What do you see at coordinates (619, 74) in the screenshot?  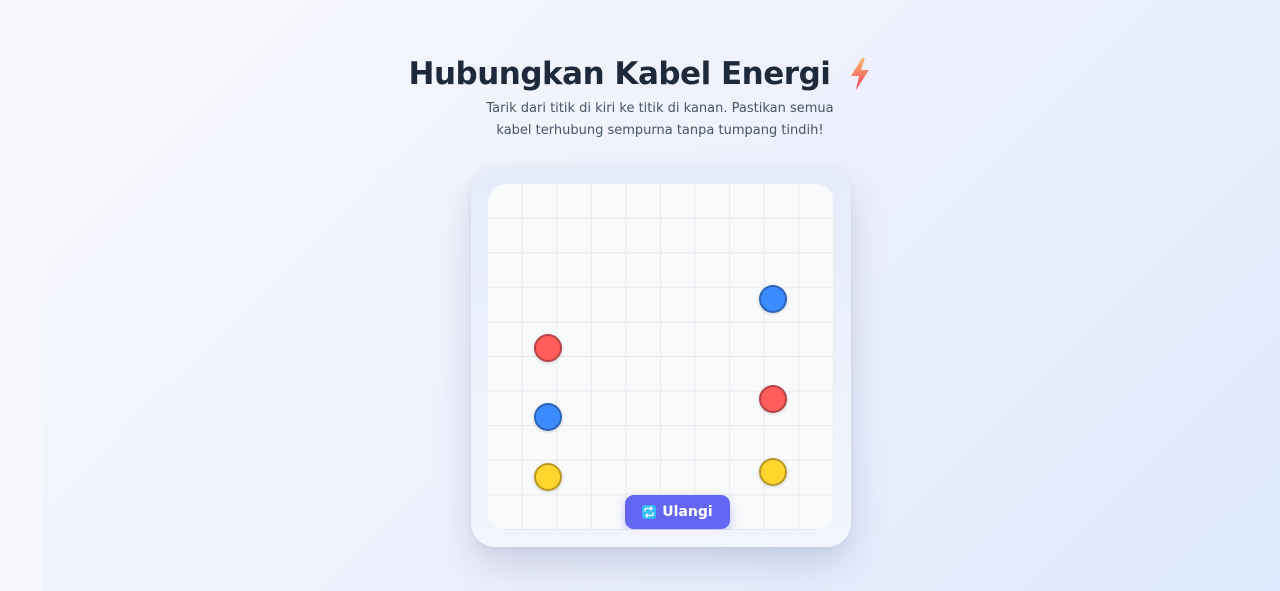 I see `page-title: Hubungkan Kabel Energi` at bounding box center [619, 74].